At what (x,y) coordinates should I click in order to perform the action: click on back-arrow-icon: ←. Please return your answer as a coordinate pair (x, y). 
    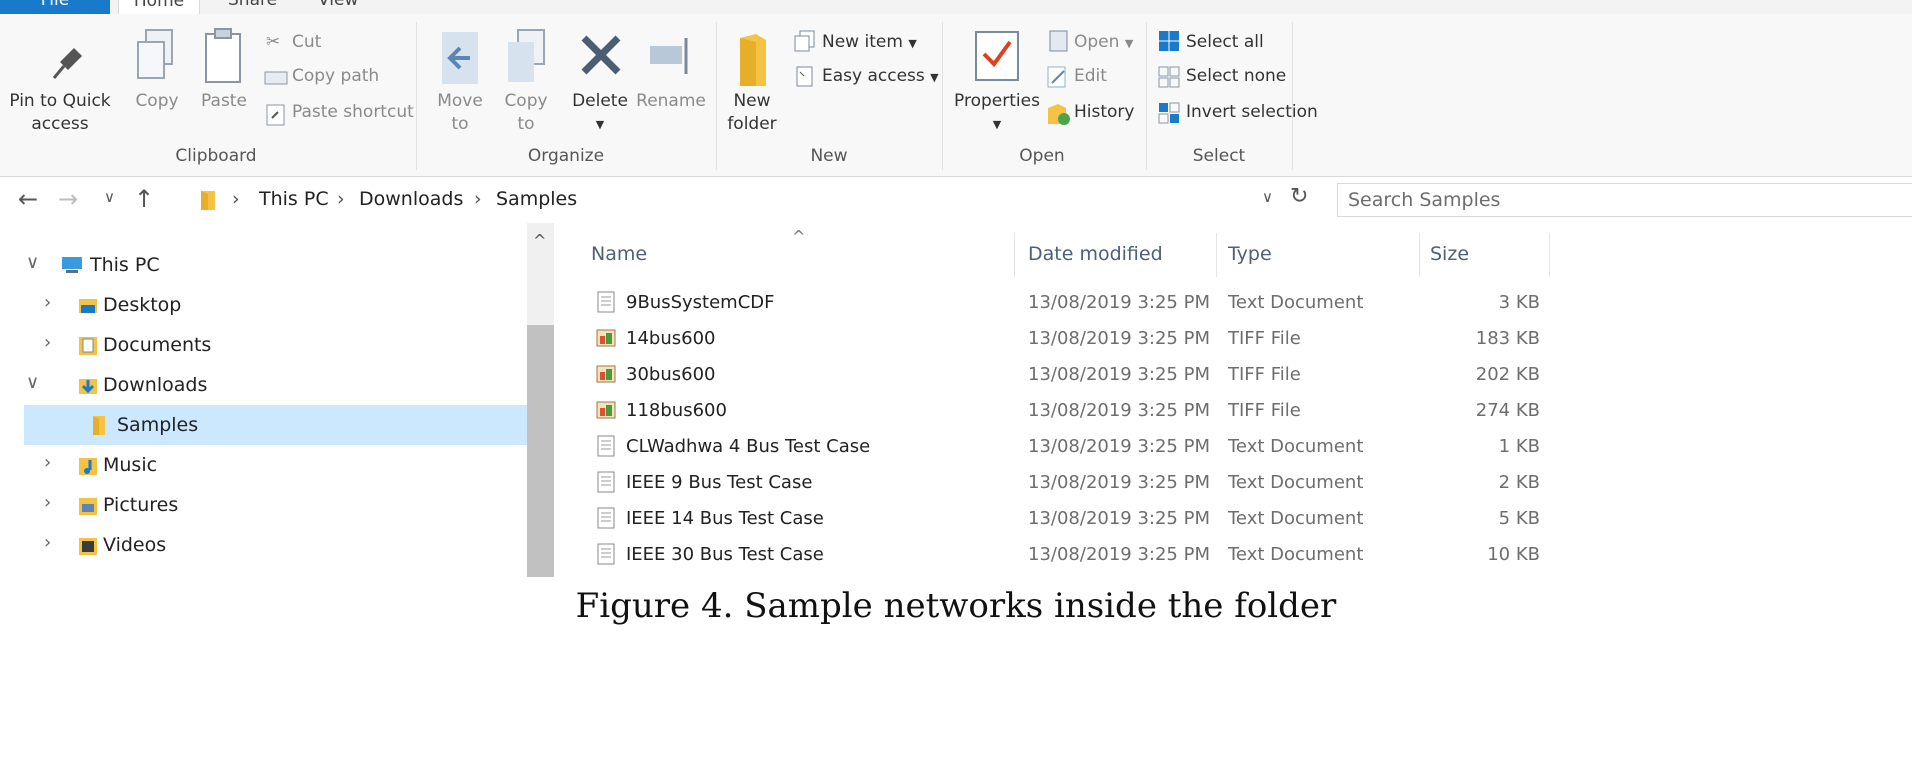
    Looking at the image, I should click on (28, 199).